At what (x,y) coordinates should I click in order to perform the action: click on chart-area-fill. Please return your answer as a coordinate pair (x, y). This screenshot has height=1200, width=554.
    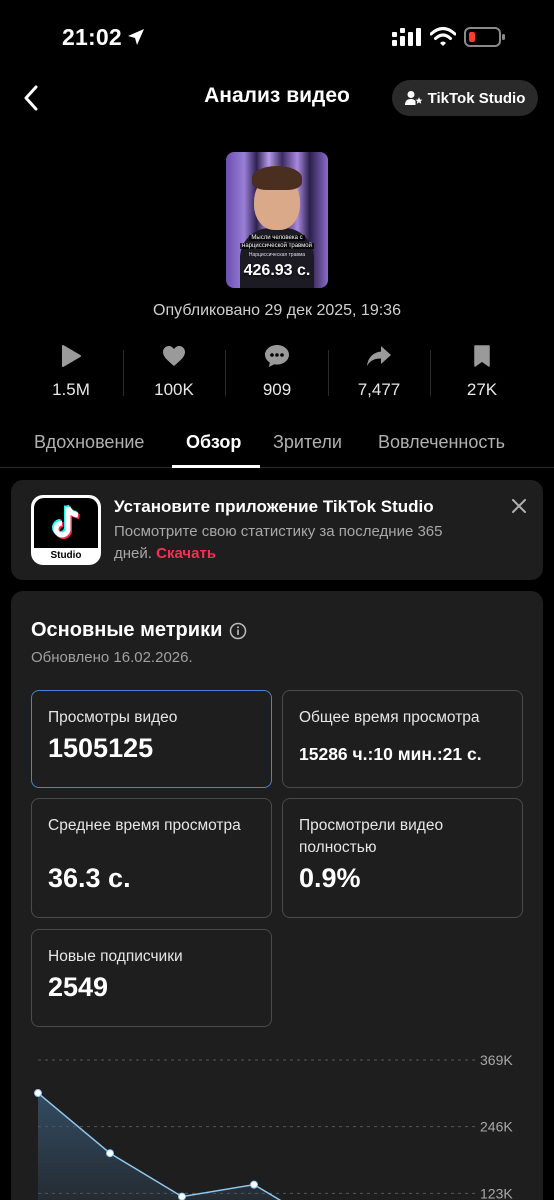
    Looking at the image, I should click on (159, 1146).